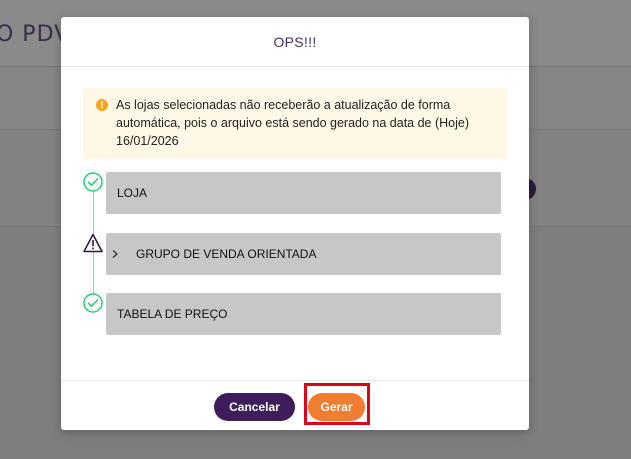  I want to click on generate-button: Gerar, so click(336, 407).